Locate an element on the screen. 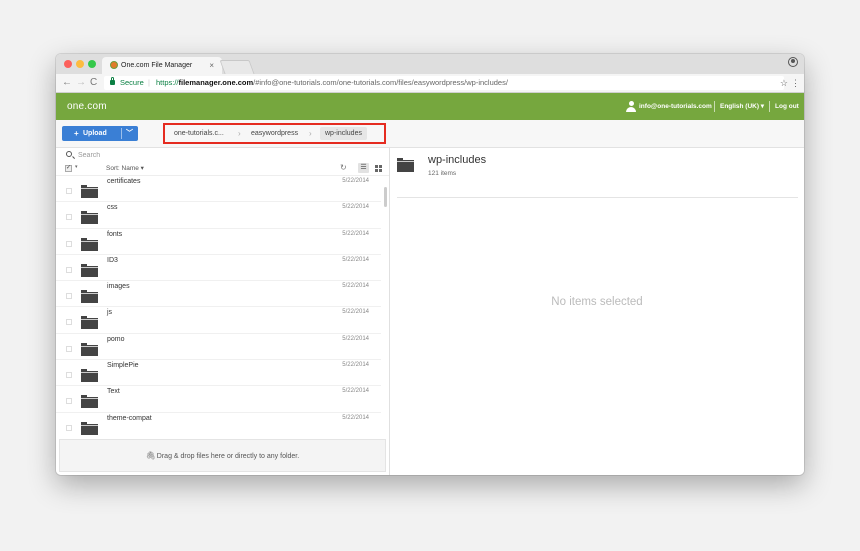 The image size is (860, 551). browser-tab: One.com File Manager × is located at coordinates (162, 65).